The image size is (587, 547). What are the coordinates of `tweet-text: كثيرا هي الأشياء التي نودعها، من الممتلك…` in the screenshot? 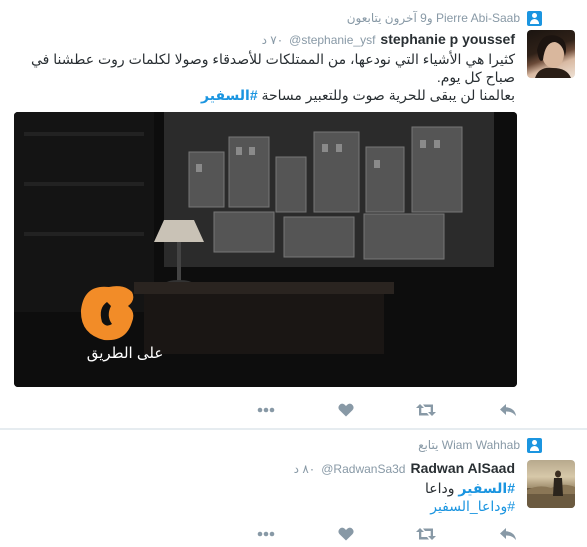 It's located at (257, 77).